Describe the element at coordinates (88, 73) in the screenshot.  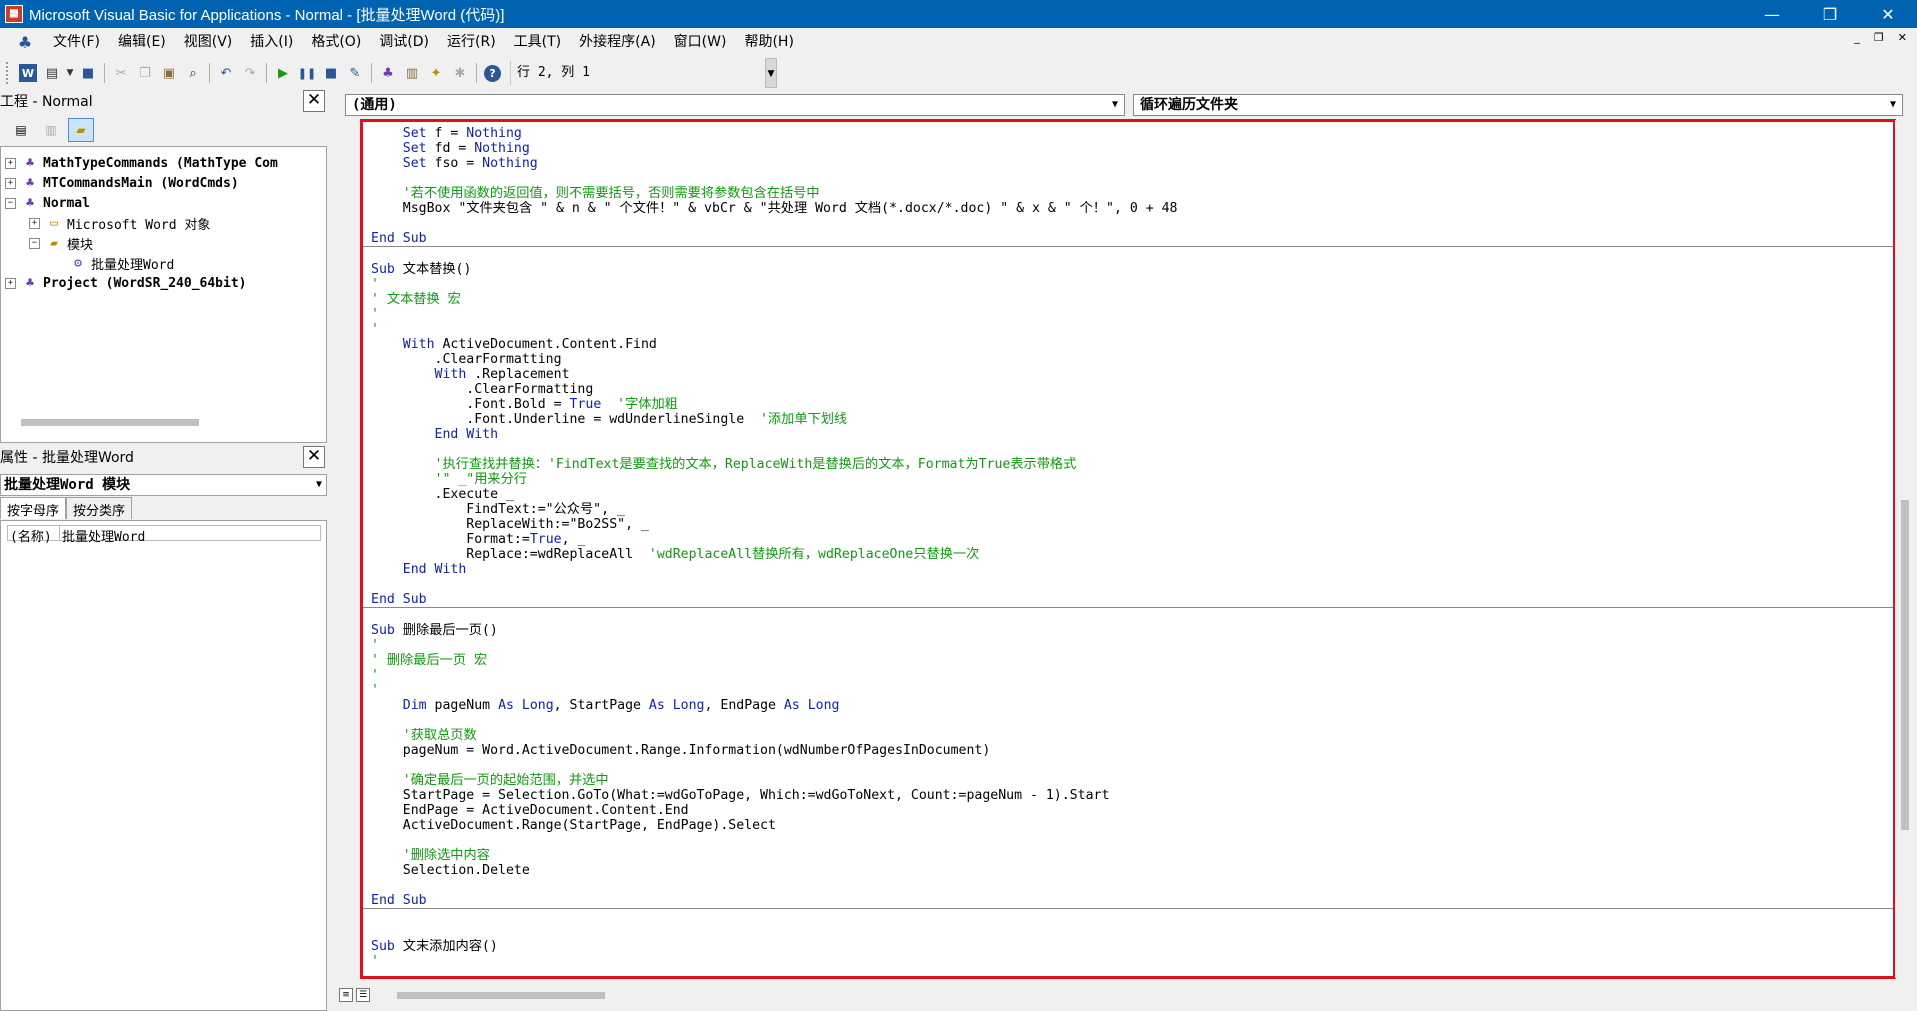
I see `save-icon: ■` at that location.